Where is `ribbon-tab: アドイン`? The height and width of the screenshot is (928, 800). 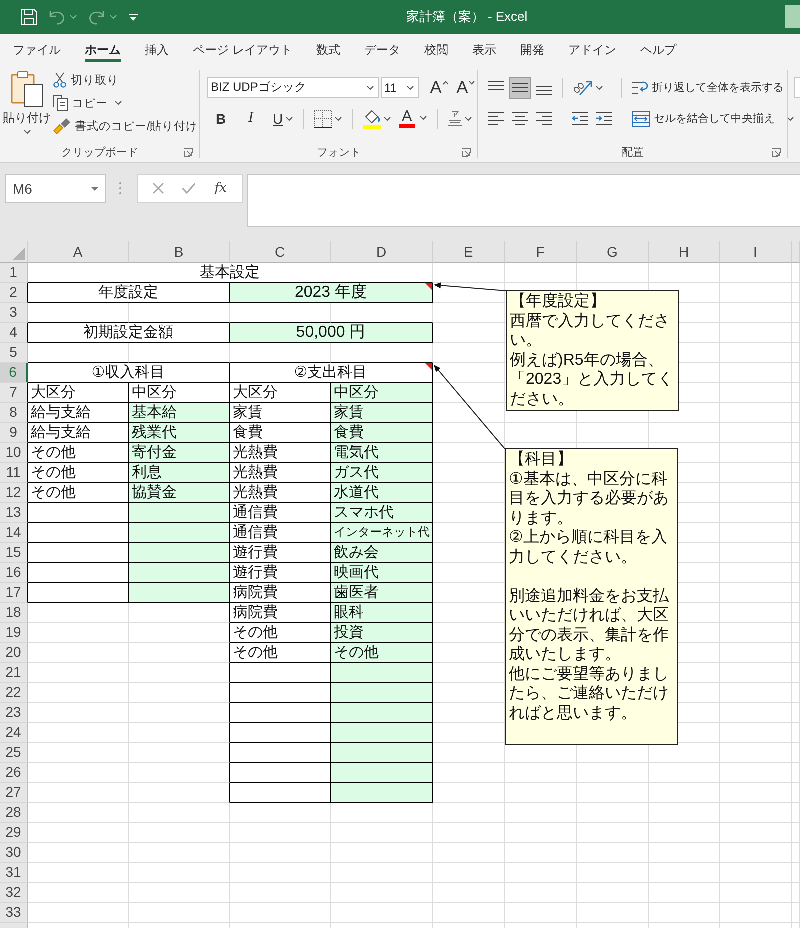 ribbon-tab: アドイン is located at coordinates (592, 50).